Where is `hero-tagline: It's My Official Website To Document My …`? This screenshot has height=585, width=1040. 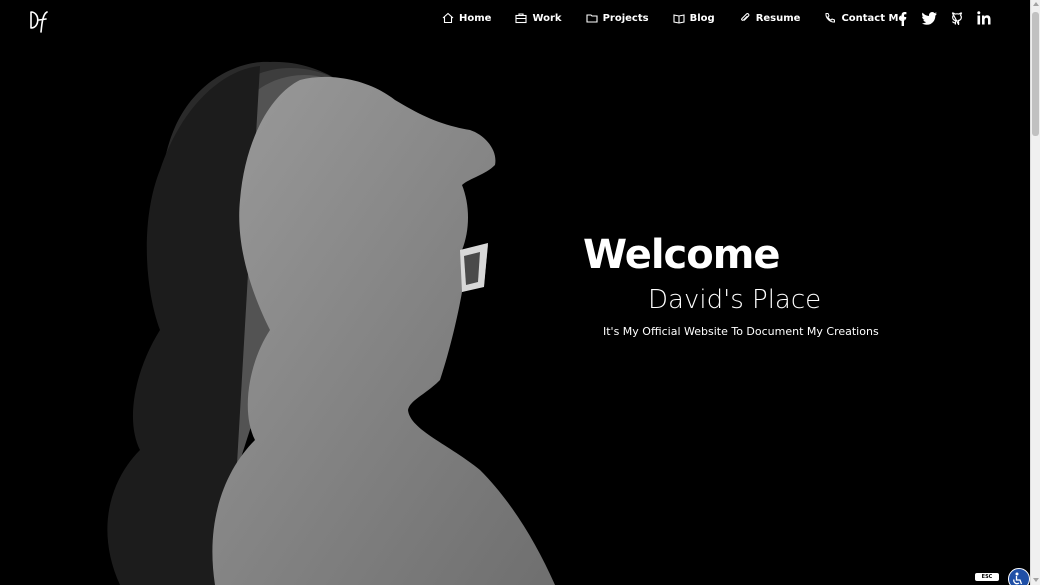
hero-tagline: It's My Official Website To Document My … is located at coordinates (741, 331).